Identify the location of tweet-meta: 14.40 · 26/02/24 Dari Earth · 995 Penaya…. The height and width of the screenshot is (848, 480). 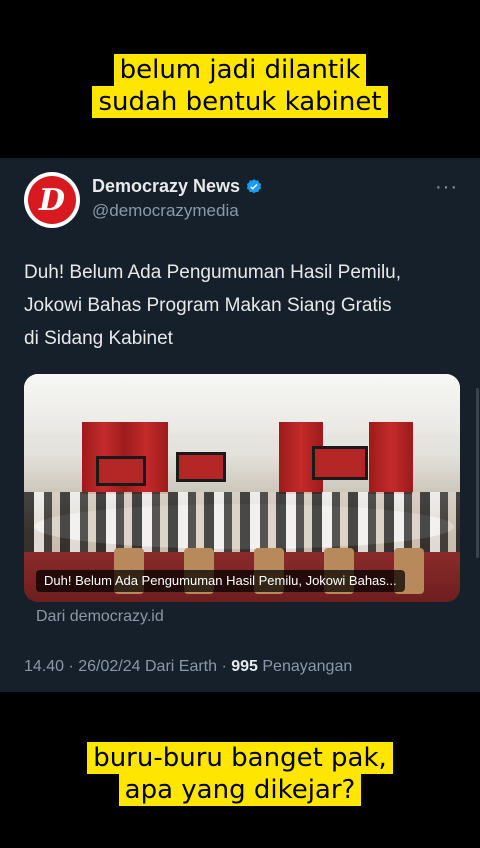
(188, 667).